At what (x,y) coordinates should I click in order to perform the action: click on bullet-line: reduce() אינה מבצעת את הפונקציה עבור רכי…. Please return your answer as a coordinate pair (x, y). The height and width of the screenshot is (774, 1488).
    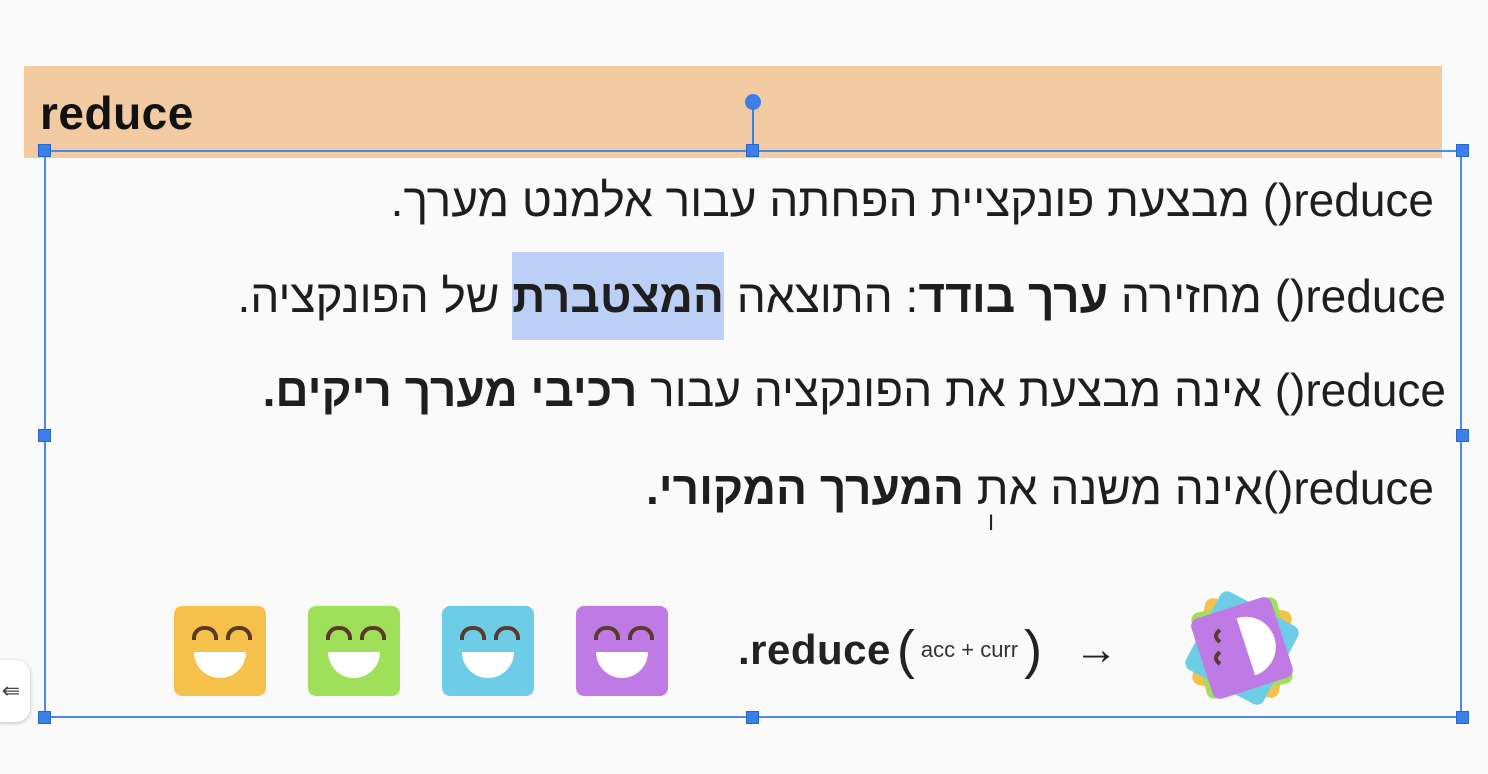
    Looking at the image, I should click on (854, 390).